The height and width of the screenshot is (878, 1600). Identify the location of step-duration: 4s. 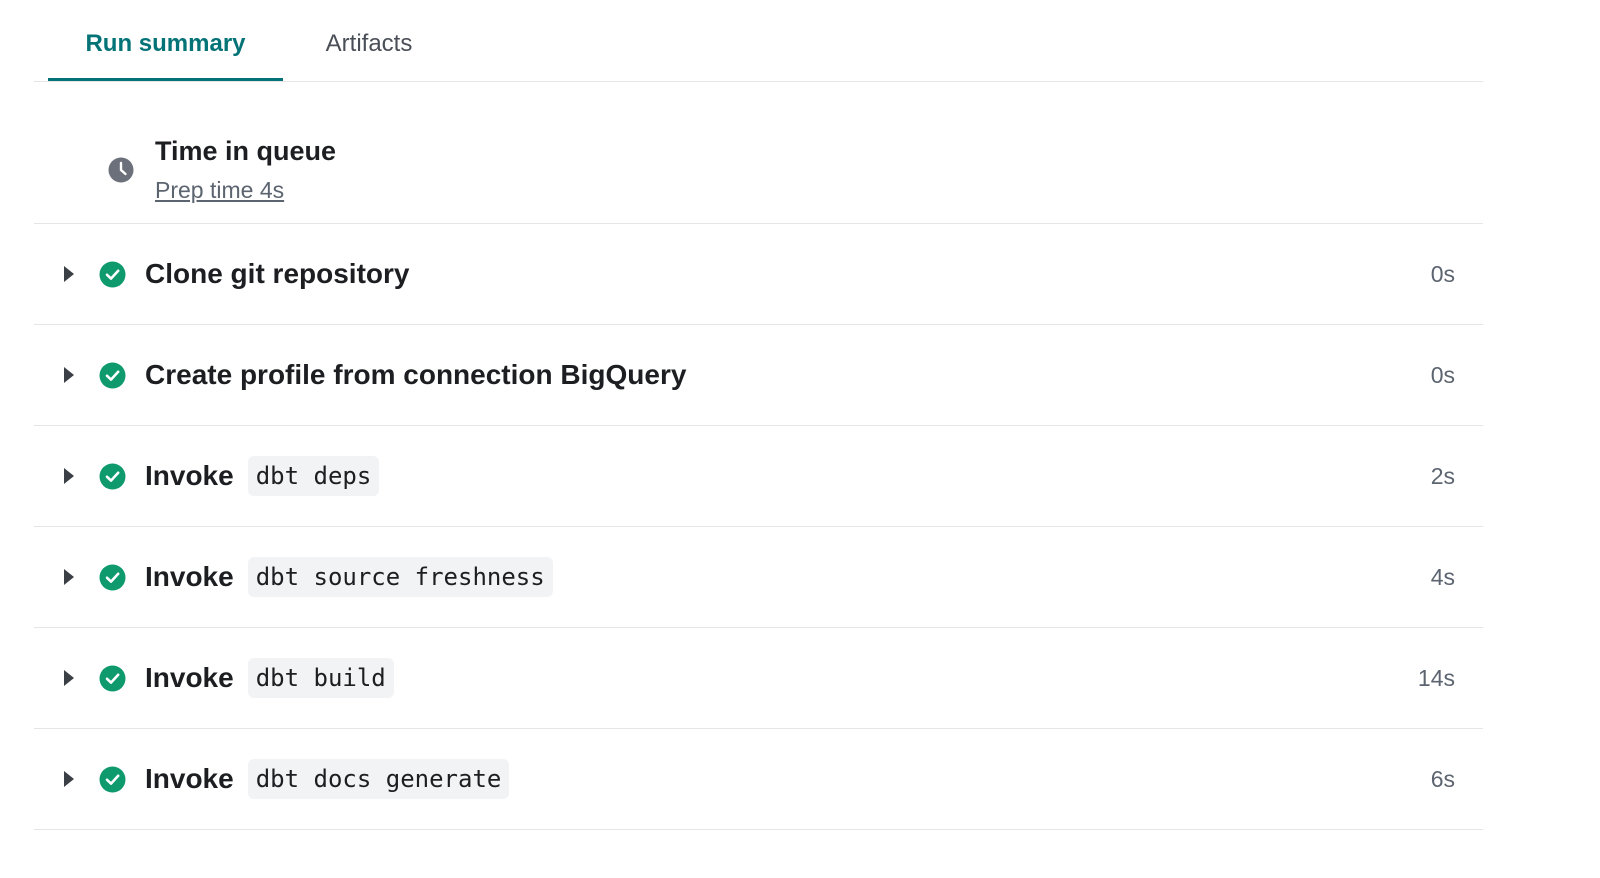
(1442, 577).